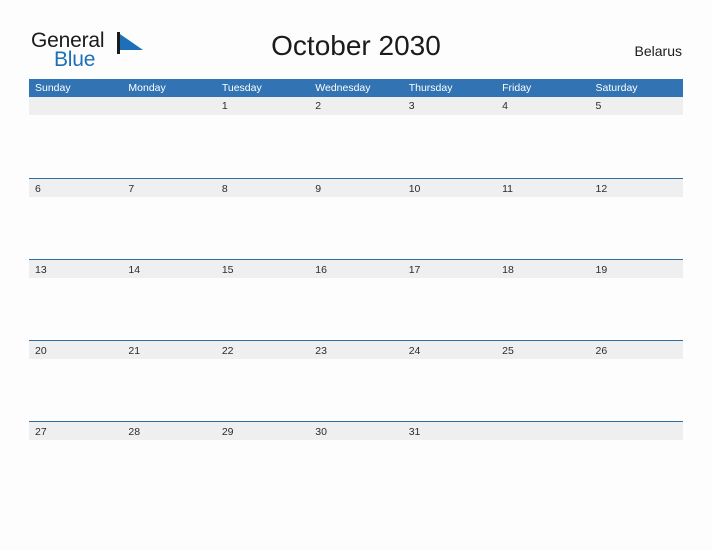 The image size is (712, 550). Describe the element at coordinates (355, 189) in the screenshot. I see `day-cell: 9` at that location.